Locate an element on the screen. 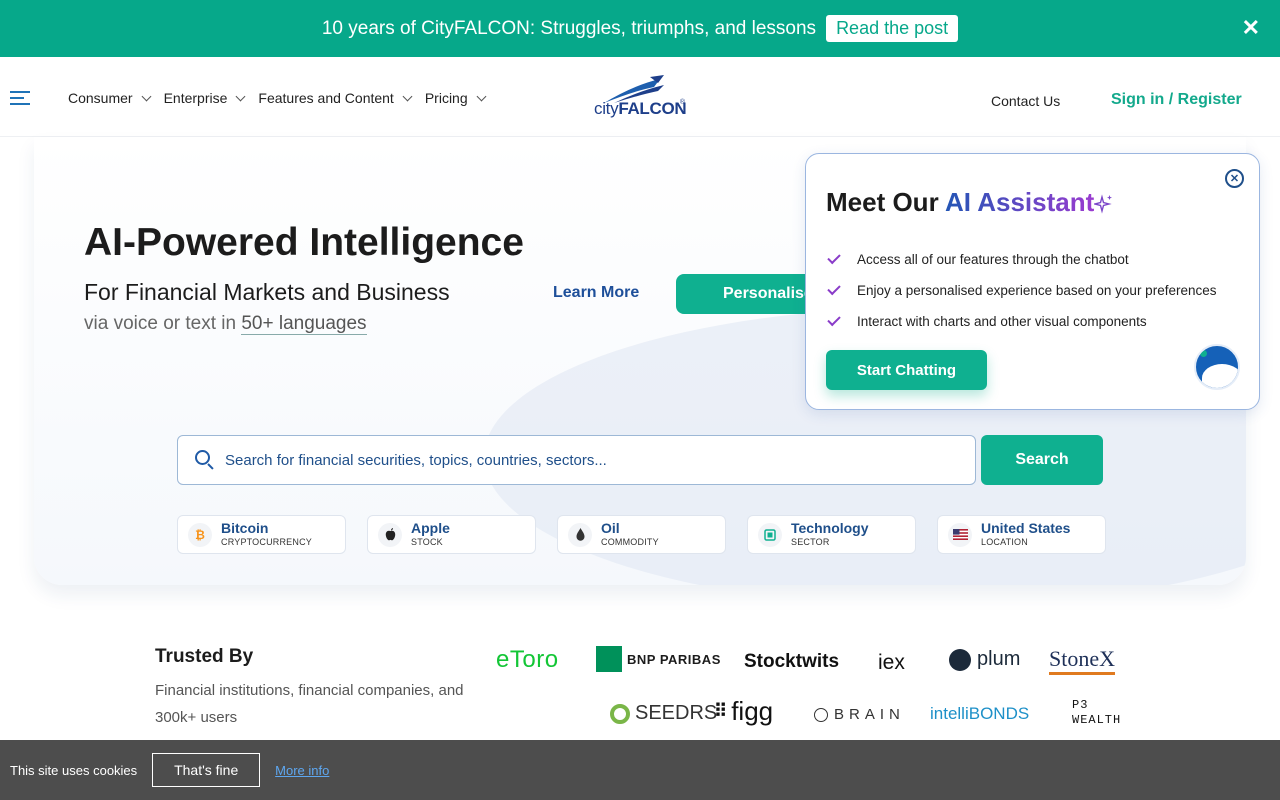 Image resolution: width=1280 pixels, height=800 pixels. oil-drop-icon is located at coordinates (580, 534).